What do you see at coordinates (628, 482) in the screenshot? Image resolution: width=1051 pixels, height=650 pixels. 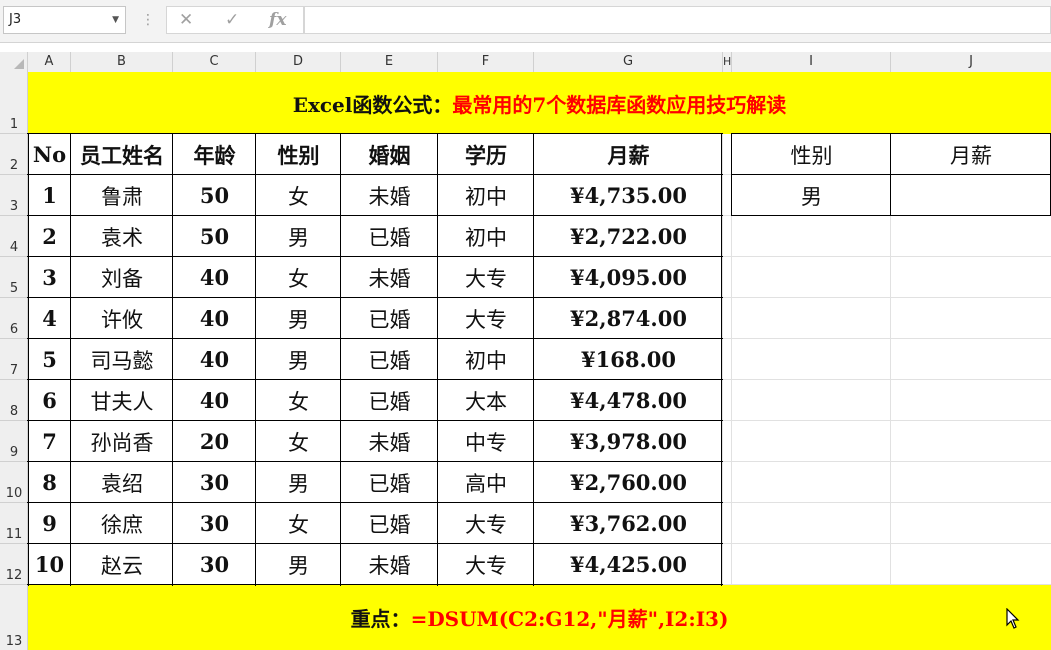 I see `table-cell: ¥2,760.00` at bounding box center [628, 482].